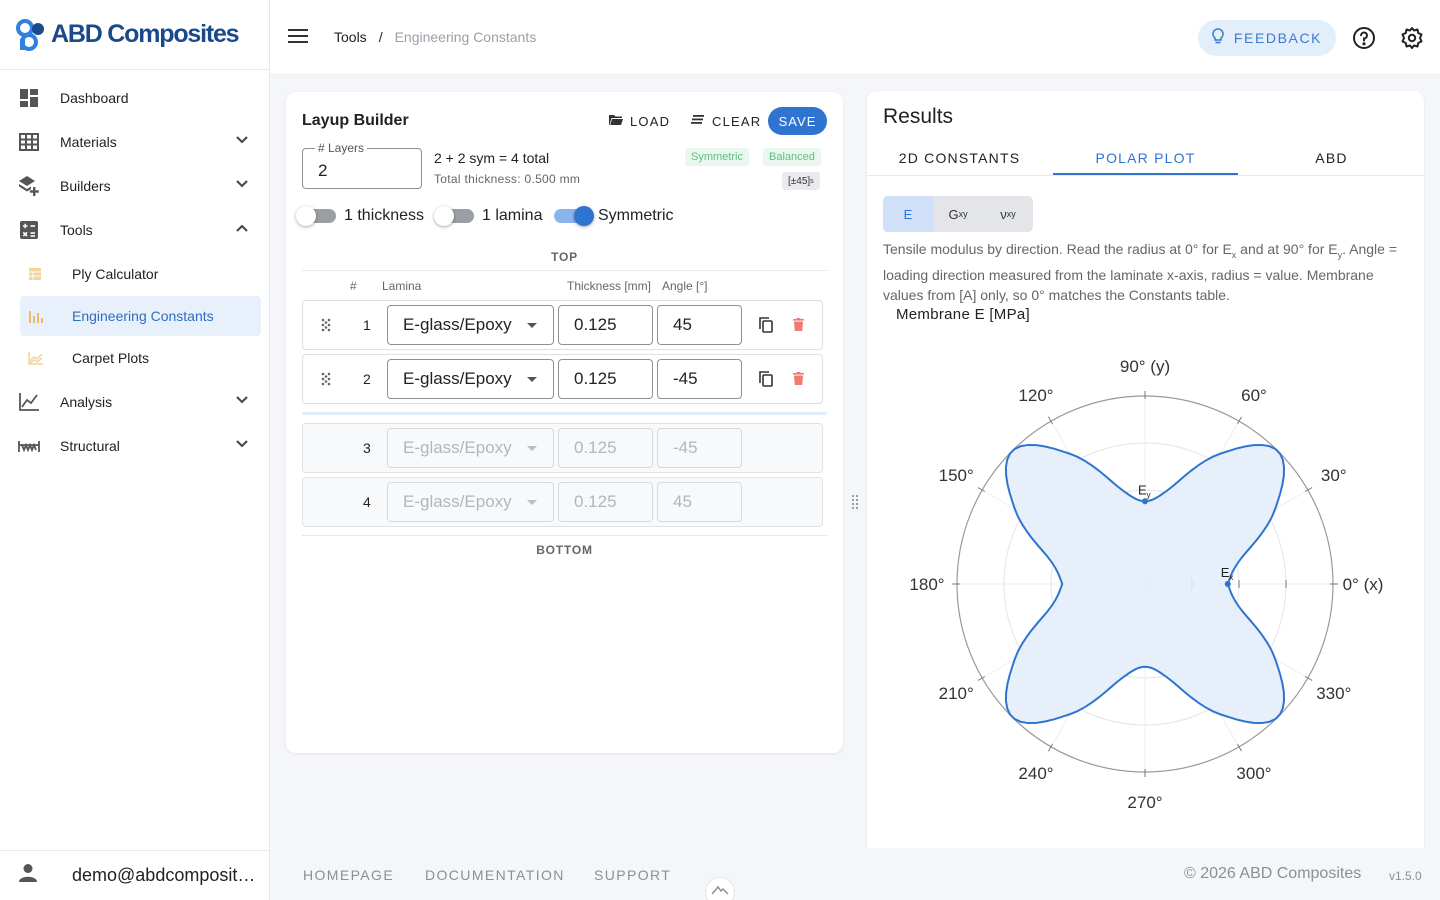 The height and width of the screenshot is (900, 1440). I want to click on sidebar-item-dashboard: Dashboard, so click(134, 98).